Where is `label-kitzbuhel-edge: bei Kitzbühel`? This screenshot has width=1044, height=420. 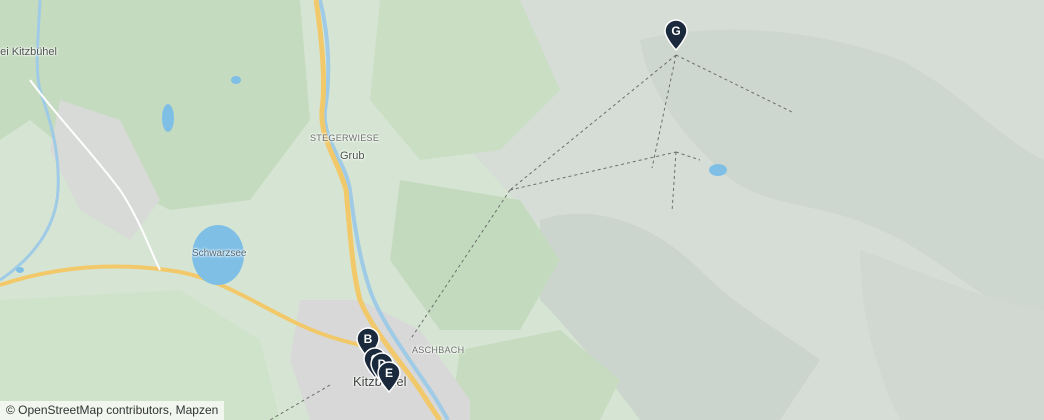 label-kitzbuhel-edge: bei Kitzbühel is located at coordinates (28, 52).